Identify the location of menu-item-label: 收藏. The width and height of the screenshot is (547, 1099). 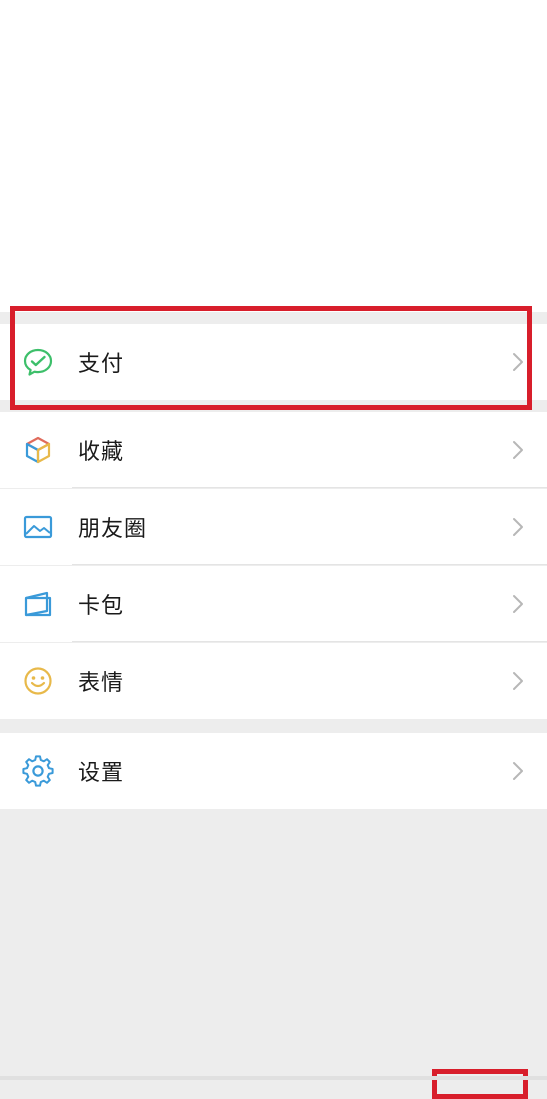
(101, 452).